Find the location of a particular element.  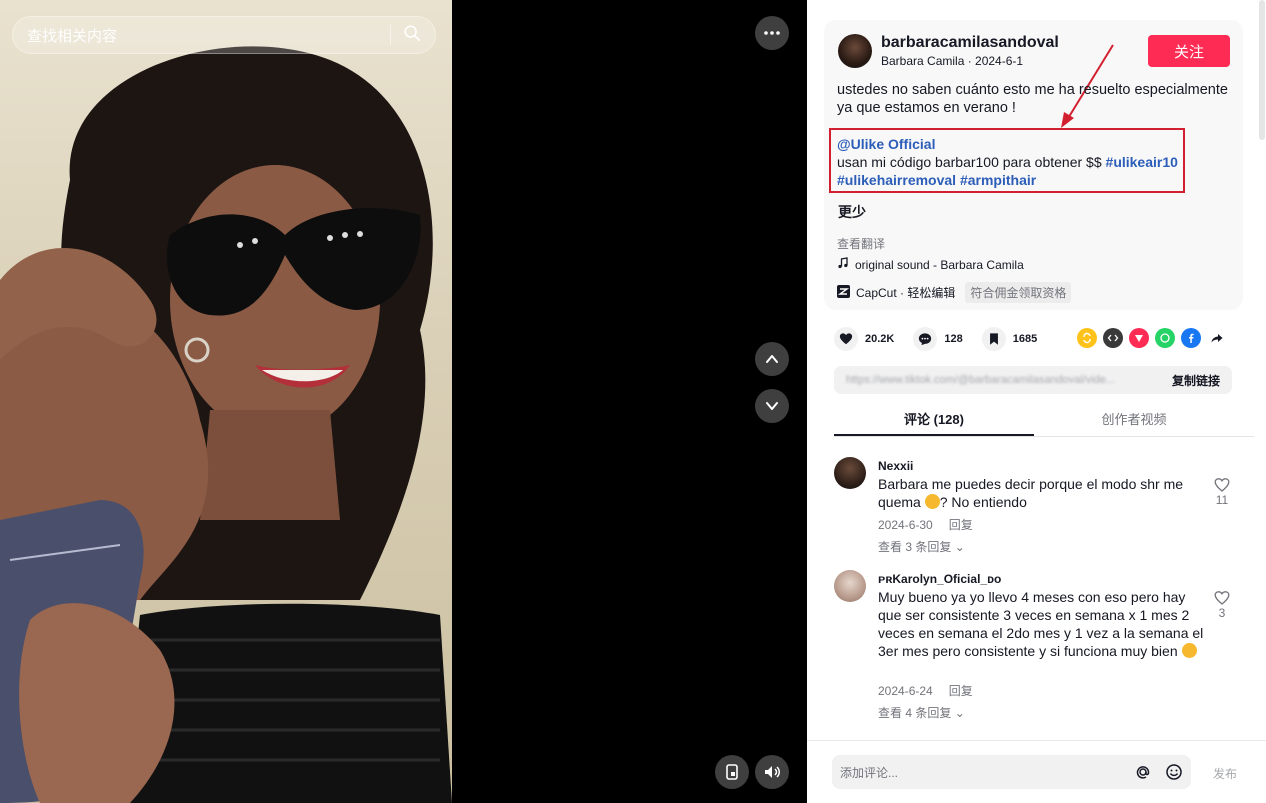

view-replies-label: 查看 4 条回复 is located at coordinates (915, 713).